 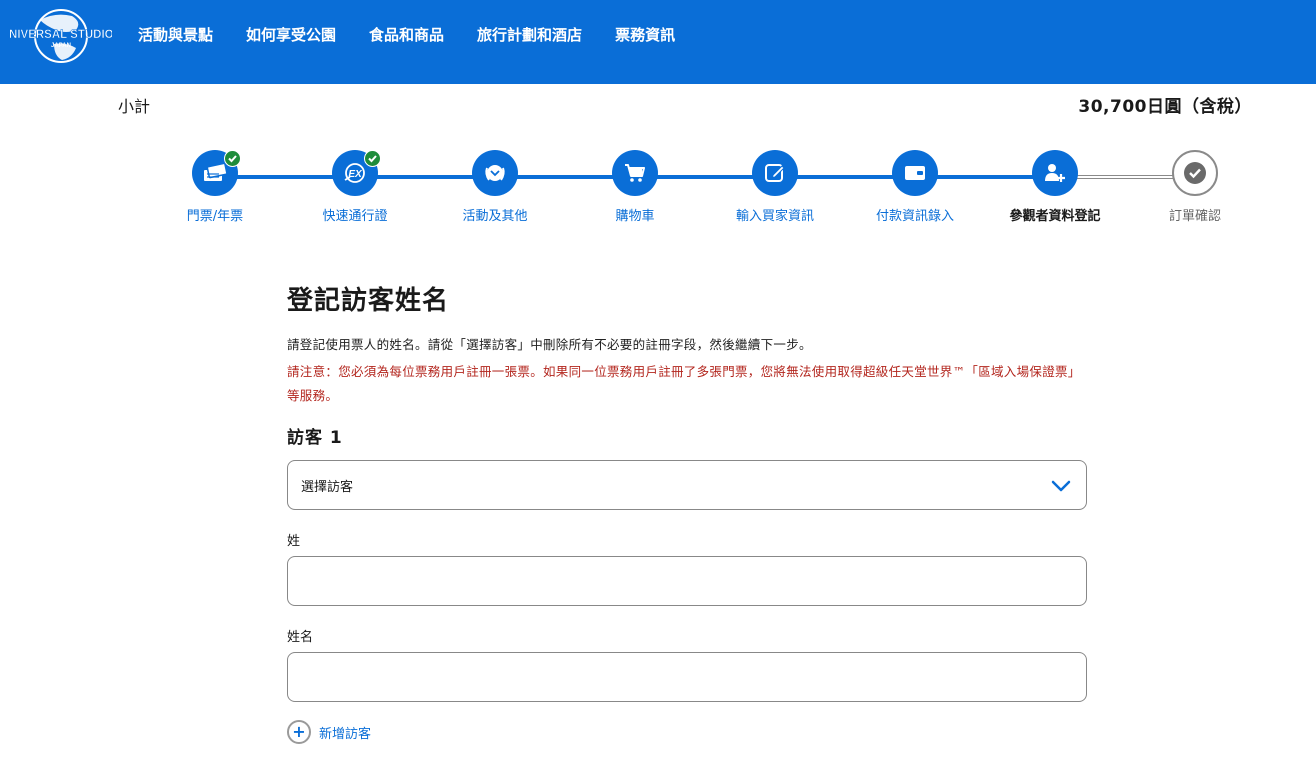 I want to click on last-name-field, so click(x=687, y=581).